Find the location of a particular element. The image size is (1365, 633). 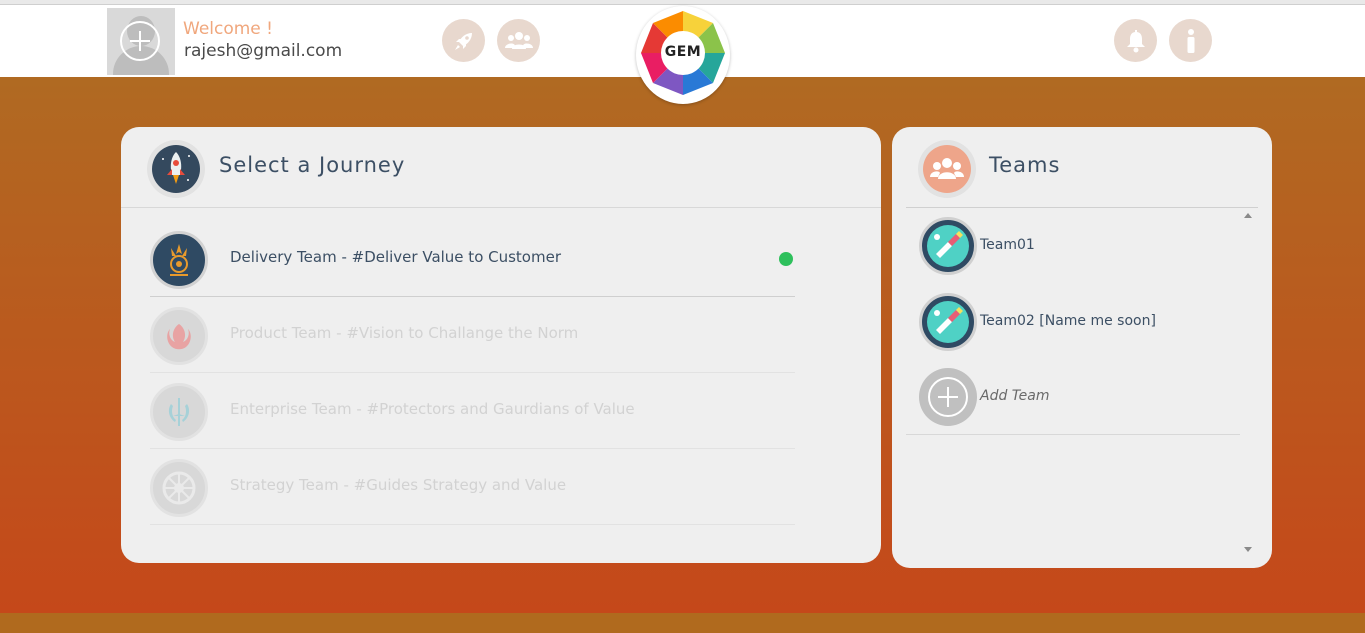

info-button is located at coordinates (1190, 40).